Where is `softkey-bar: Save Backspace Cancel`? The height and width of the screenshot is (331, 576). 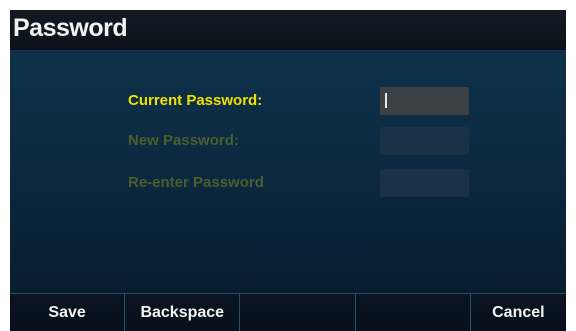 softkey-bar: Save Backspace Cancel is located at coordinates (288, 312).